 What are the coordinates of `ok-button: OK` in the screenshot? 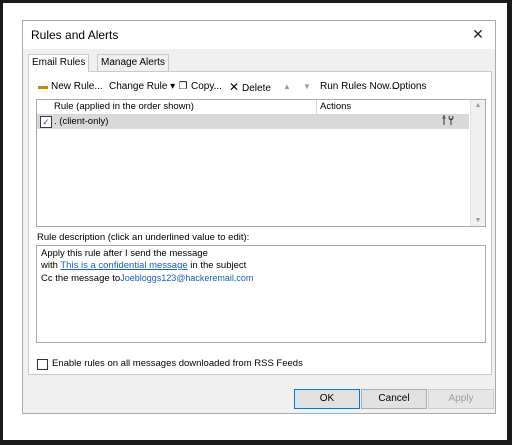 It's located at (327, 399).